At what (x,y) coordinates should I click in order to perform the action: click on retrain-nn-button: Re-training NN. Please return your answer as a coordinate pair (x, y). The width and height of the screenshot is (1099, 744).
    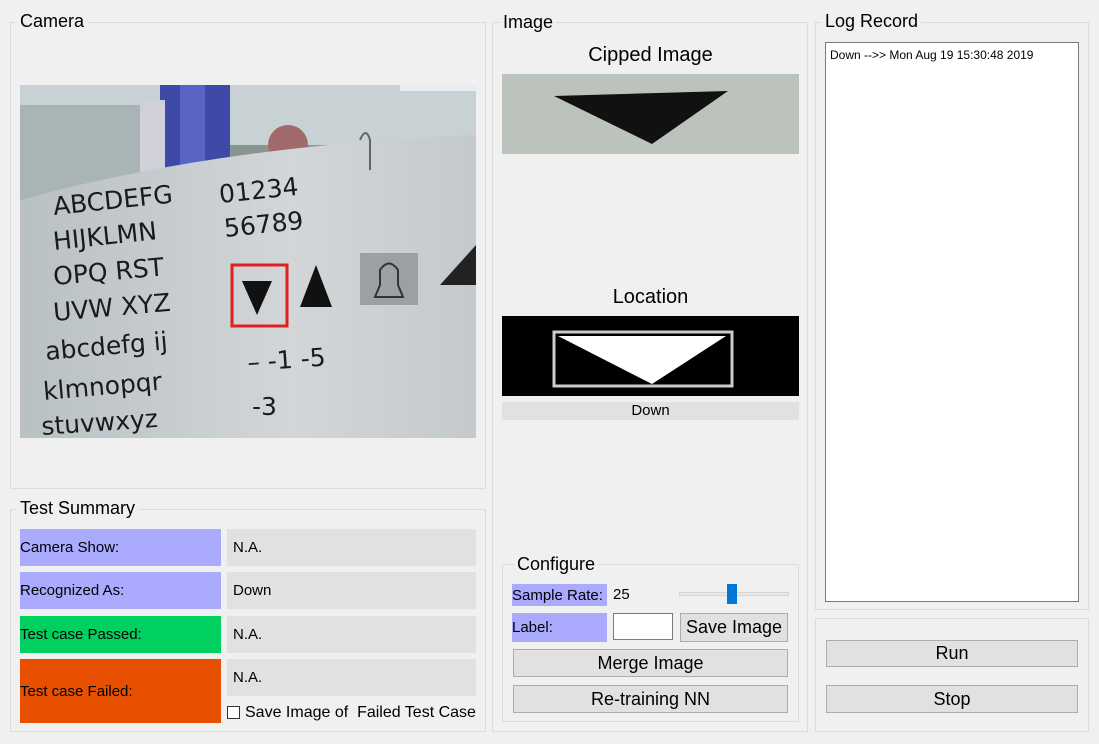
    Looking at the image, I should click on (650, 699).